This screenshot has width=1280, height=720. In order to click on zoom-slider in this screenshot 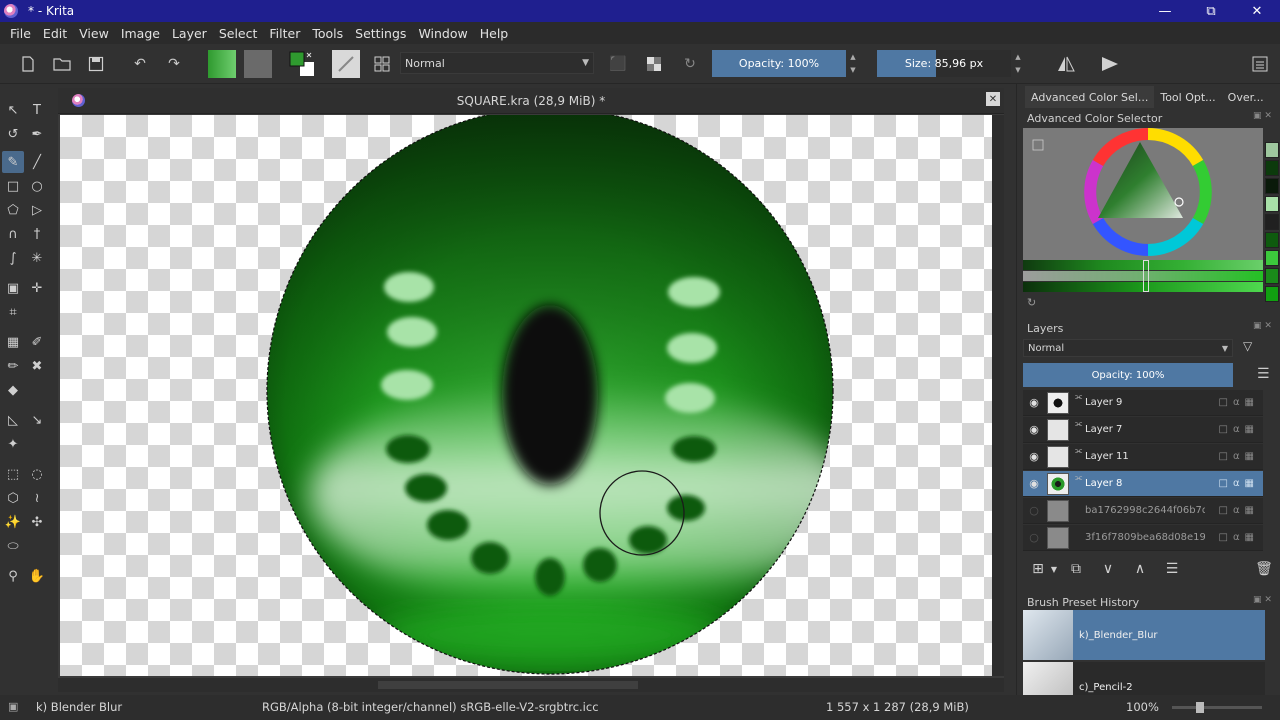, I will do `click(1217, 707)`.